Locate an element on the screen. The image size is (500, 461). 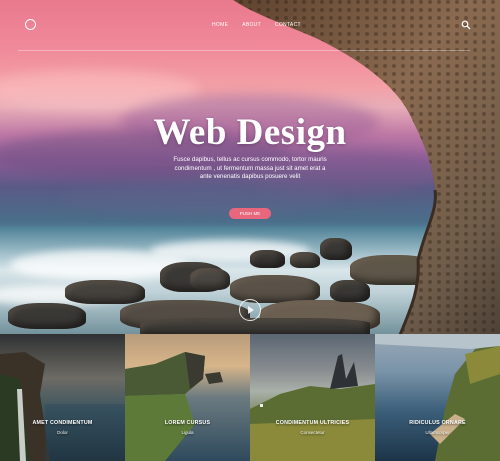
tile-lorem-cursus: LOREM CURSUS Ligula is located at coordinates (187, 397).